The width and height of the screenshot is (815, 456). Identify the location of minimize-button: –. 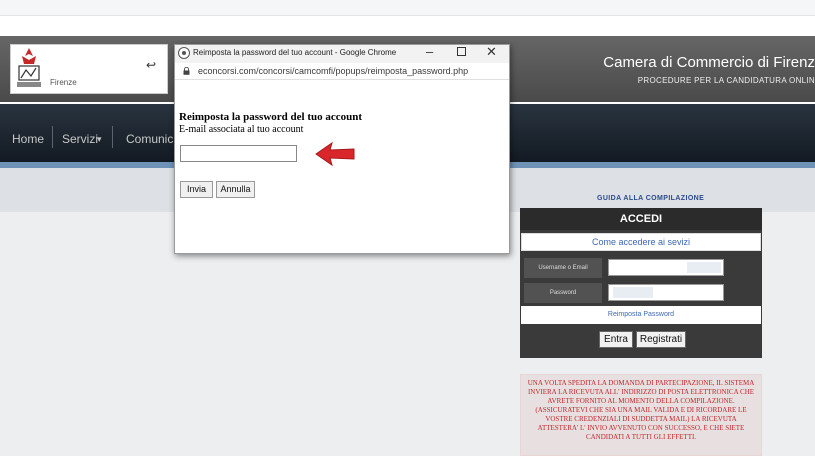
(429, 51).